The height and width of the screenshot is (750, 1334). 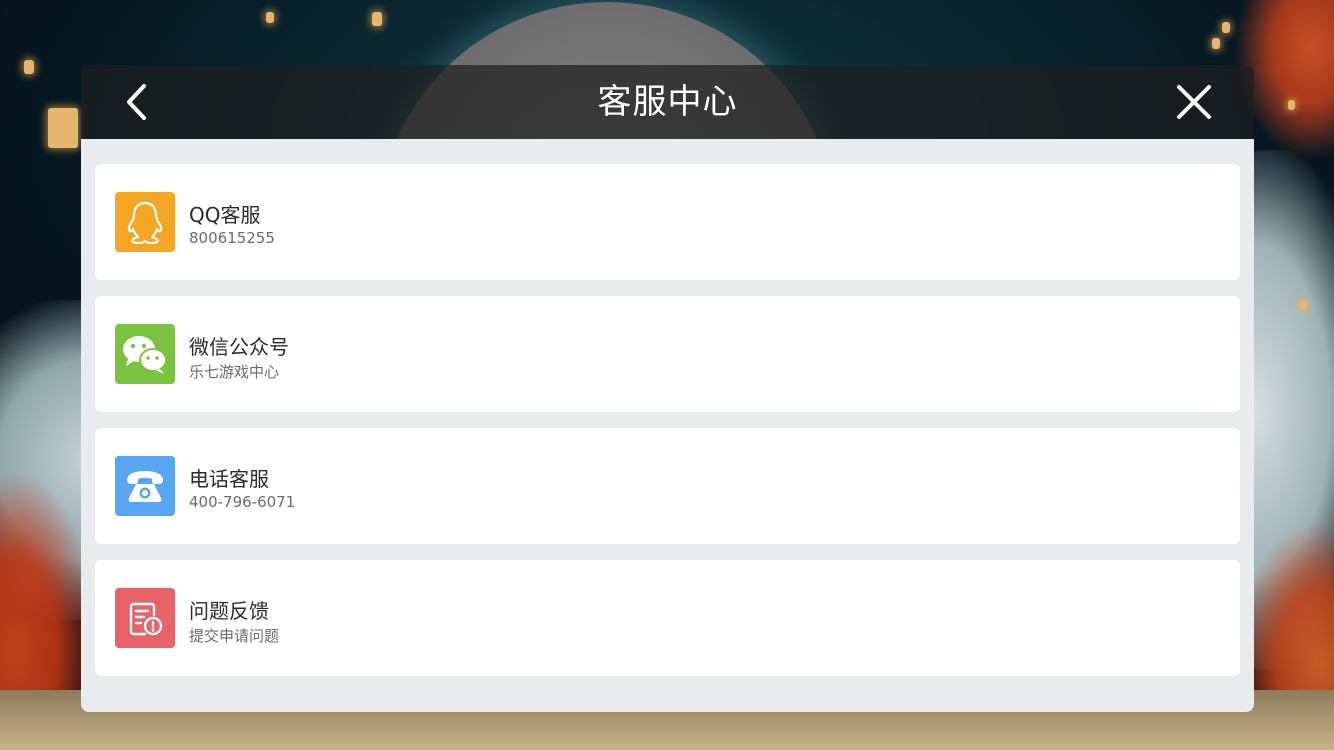 I want to click on telephone-icon, so click(x=145, y=486).